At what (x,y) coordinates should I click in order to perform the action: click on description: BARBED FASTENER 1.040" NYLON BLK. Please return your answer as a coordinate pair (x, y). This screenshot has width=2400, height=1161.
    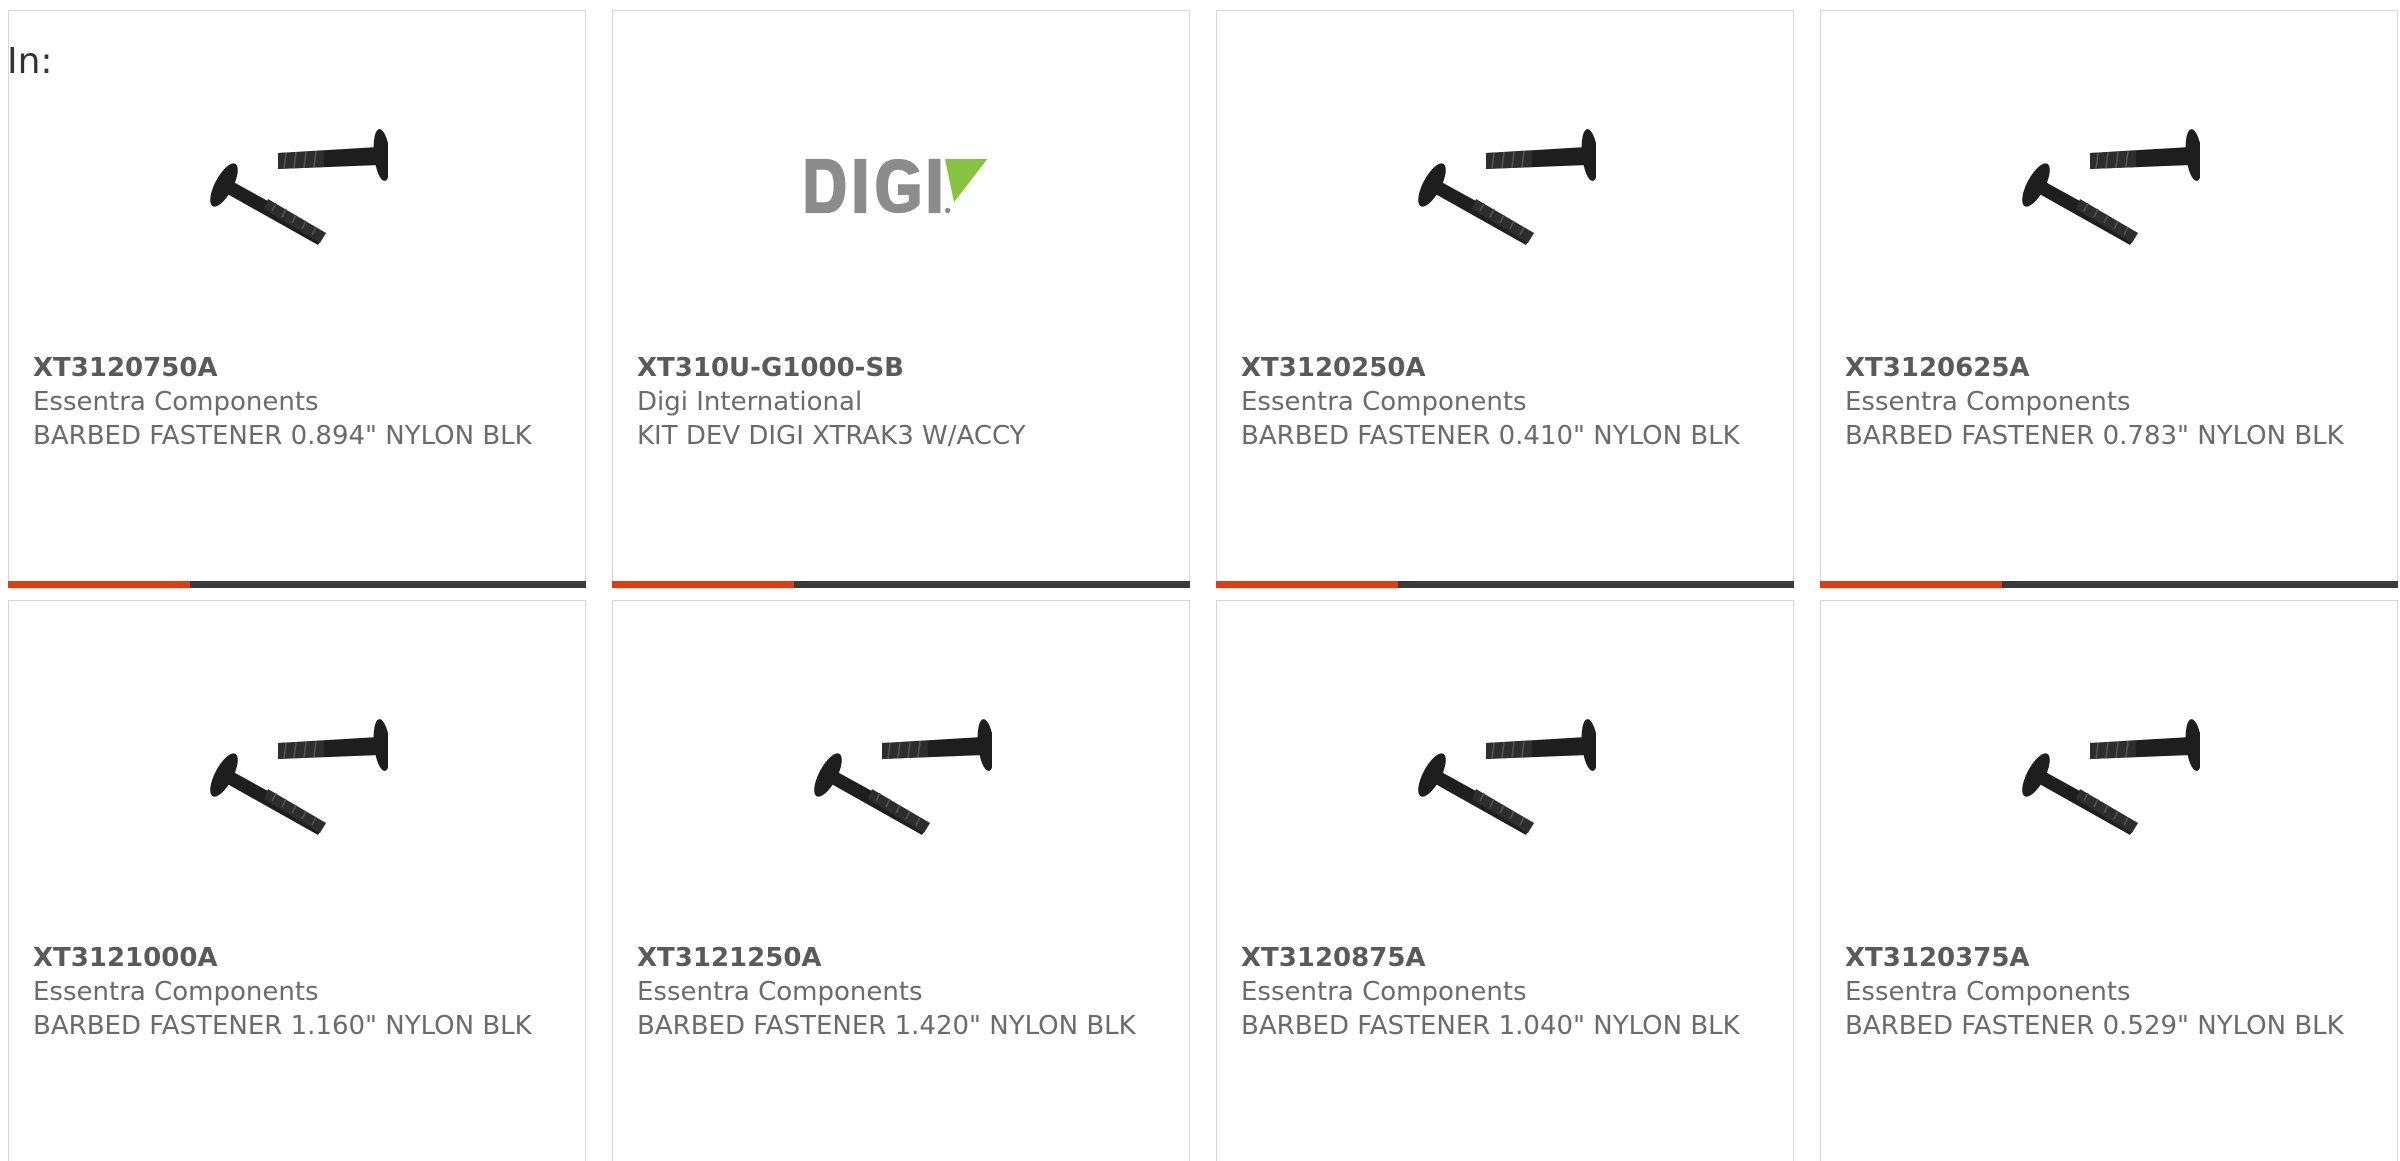
    Looking at the image, I should click on (1490, 1026).